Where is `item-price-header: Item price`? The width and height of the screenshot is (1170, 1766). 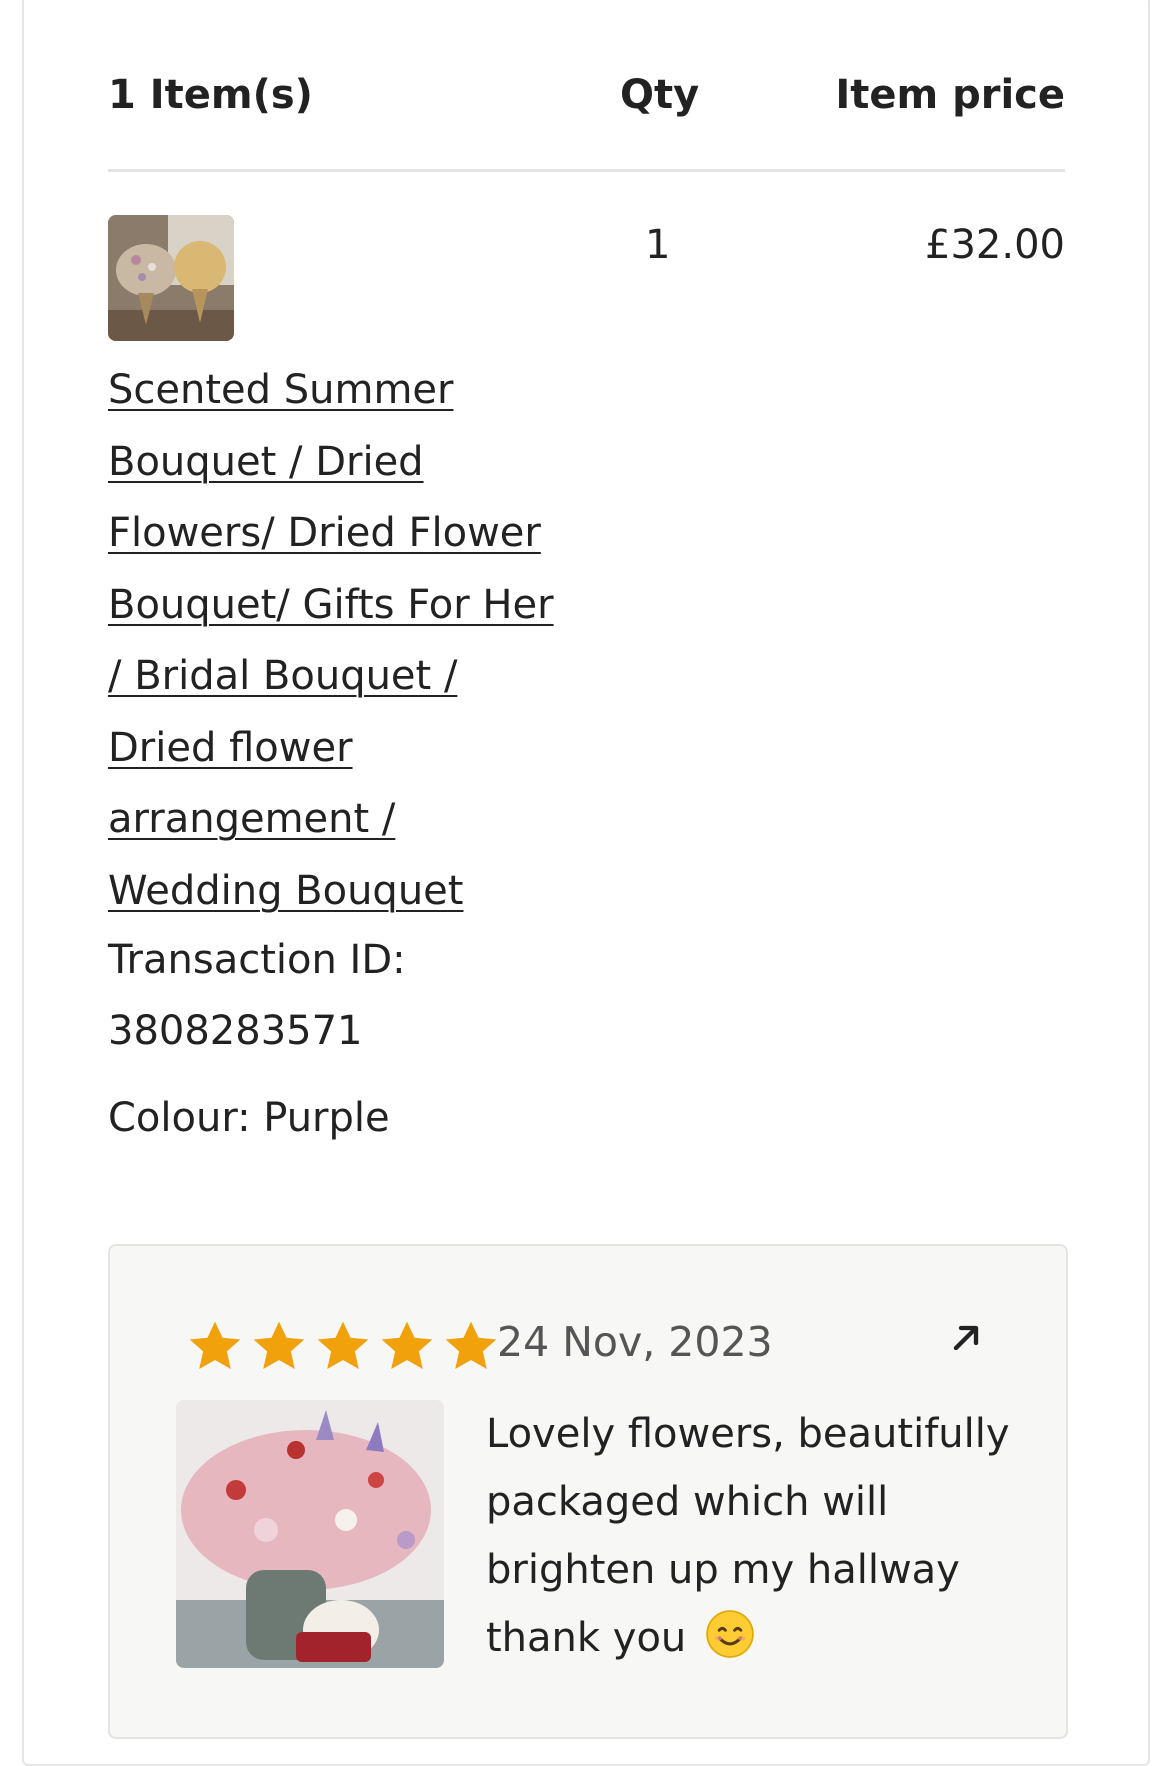 item-price-header: Item price is located at coordinates (950, 95).